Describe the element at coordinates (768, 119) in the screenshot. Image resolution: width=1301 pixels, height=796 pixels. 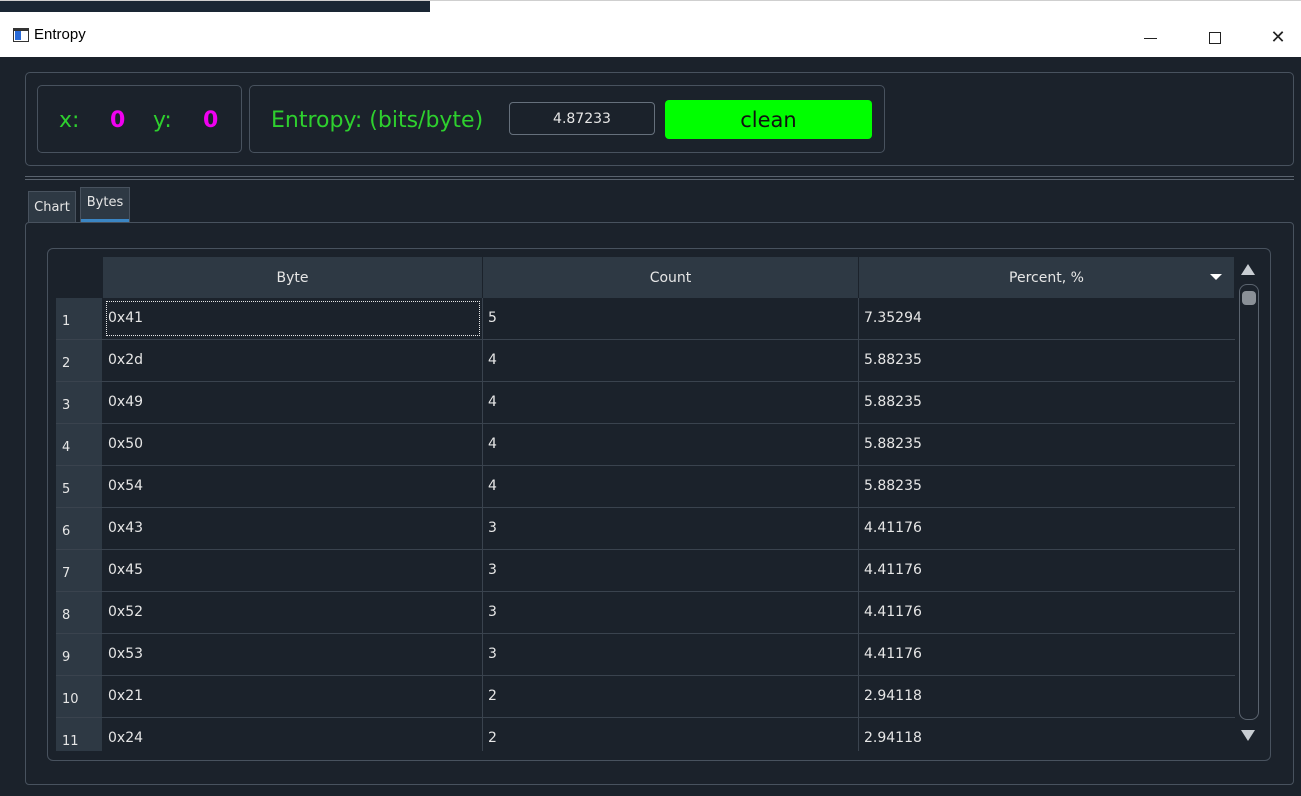
I see `status-clean-button: clean` at that location.